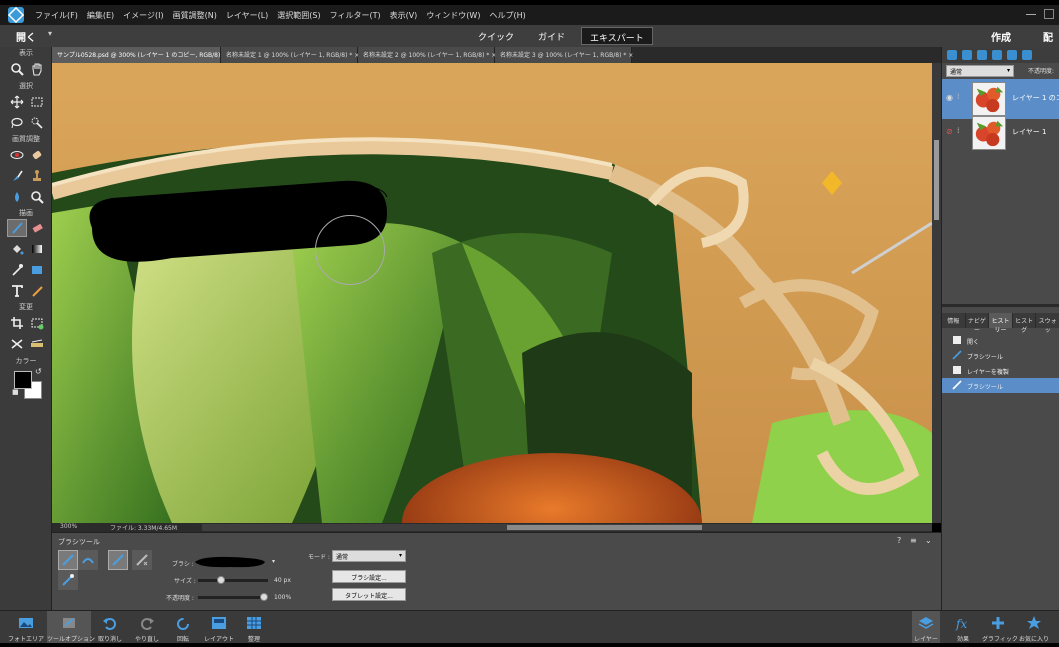 The height and width of the screenshot is (647, 1059). I want to click on canvas-vertical-scrollbar, so click(936, 293).